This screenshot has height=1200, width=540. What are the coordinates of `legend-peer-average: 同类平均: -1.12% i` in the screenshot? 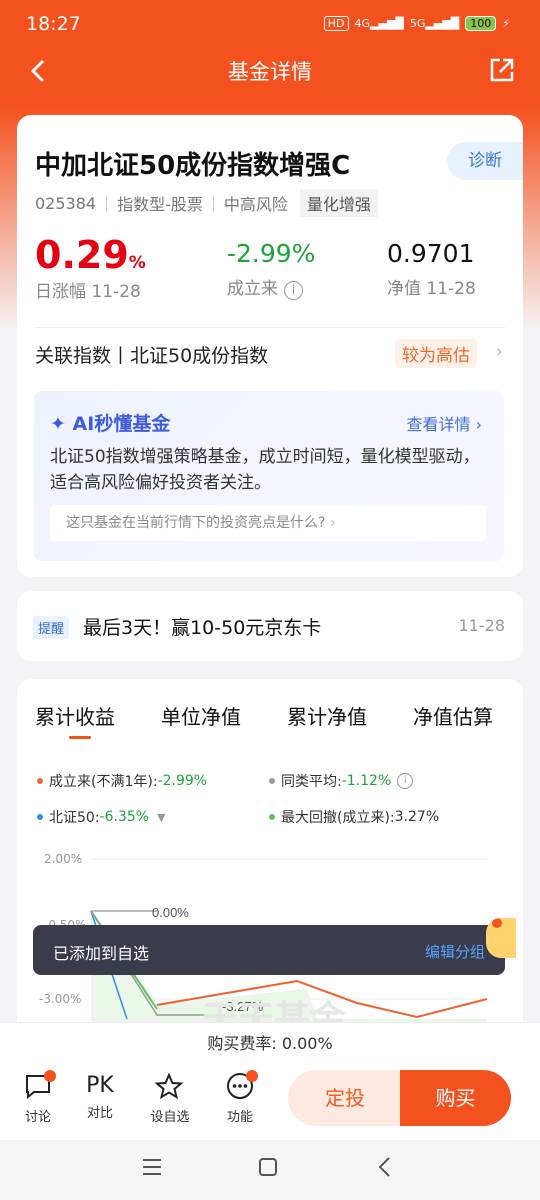 It's located at (341, 781).